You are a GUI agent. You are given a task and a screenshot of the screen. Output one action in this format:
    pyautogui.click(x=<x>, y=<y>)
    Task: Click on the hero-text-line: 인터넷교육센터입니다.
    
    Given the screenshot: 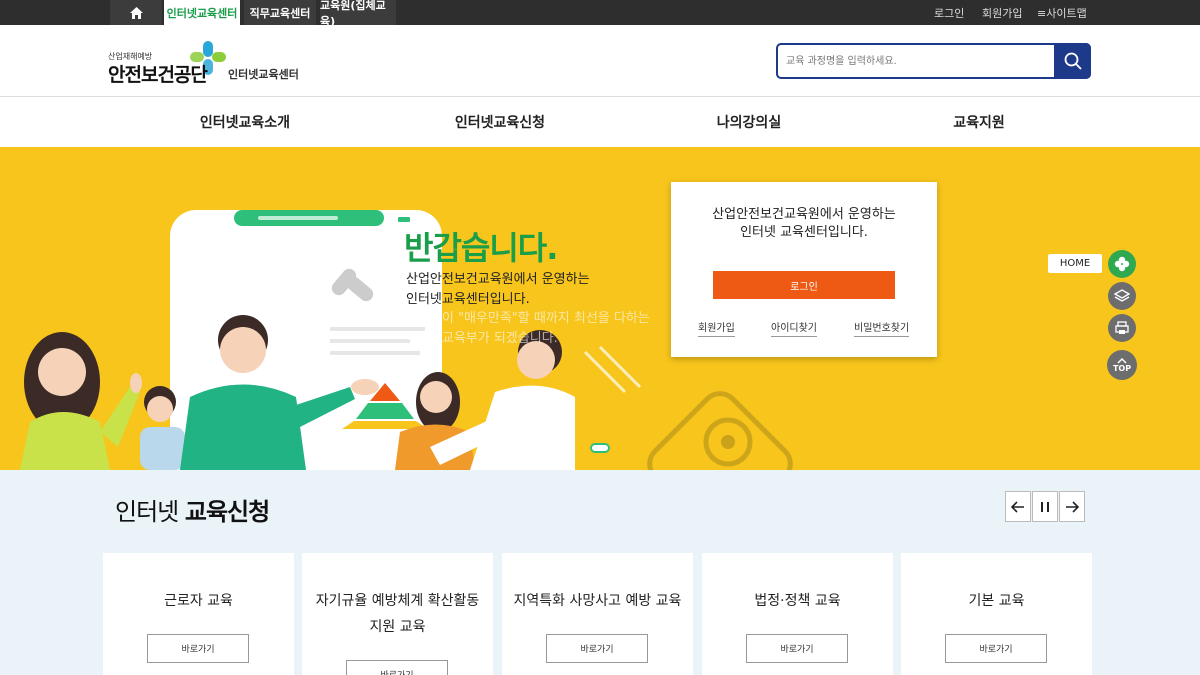 What is the action you would take?
    pyautogui.click(x=468, y=299)
    